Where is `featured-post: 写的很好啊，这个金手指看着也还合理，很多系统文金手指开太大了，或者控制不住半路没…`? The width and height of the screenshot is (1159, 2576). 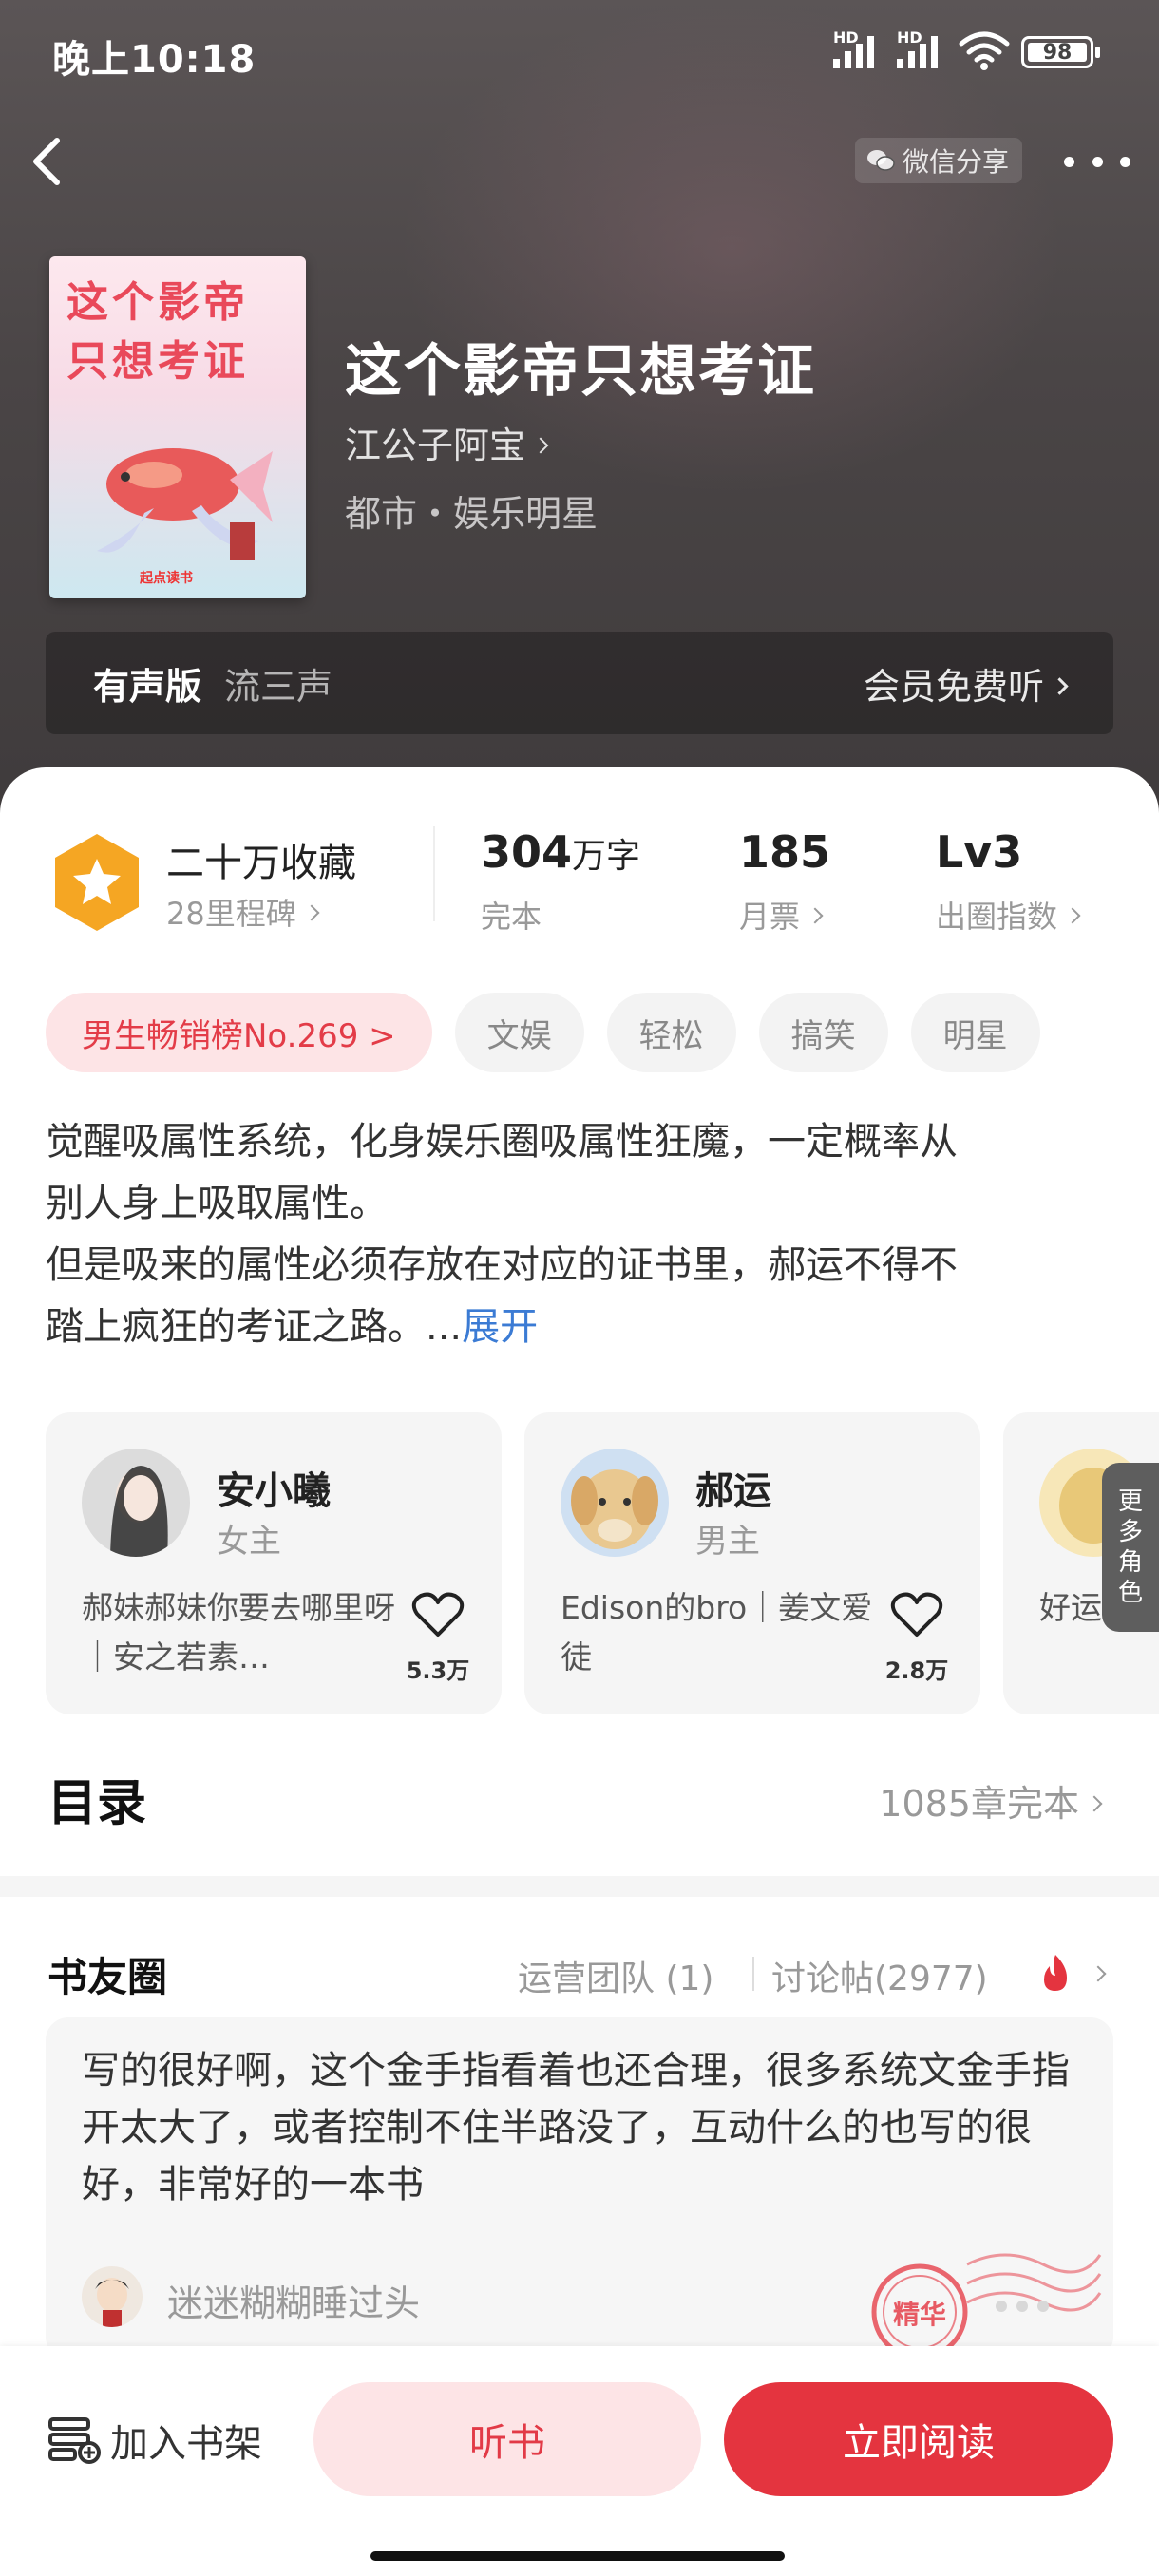
featured-post: 写的很好啊，这个金手指看着也还合理，很多系统文金手指开太大了，或者控制不住半路没… is located at coordinates (579, 2188).